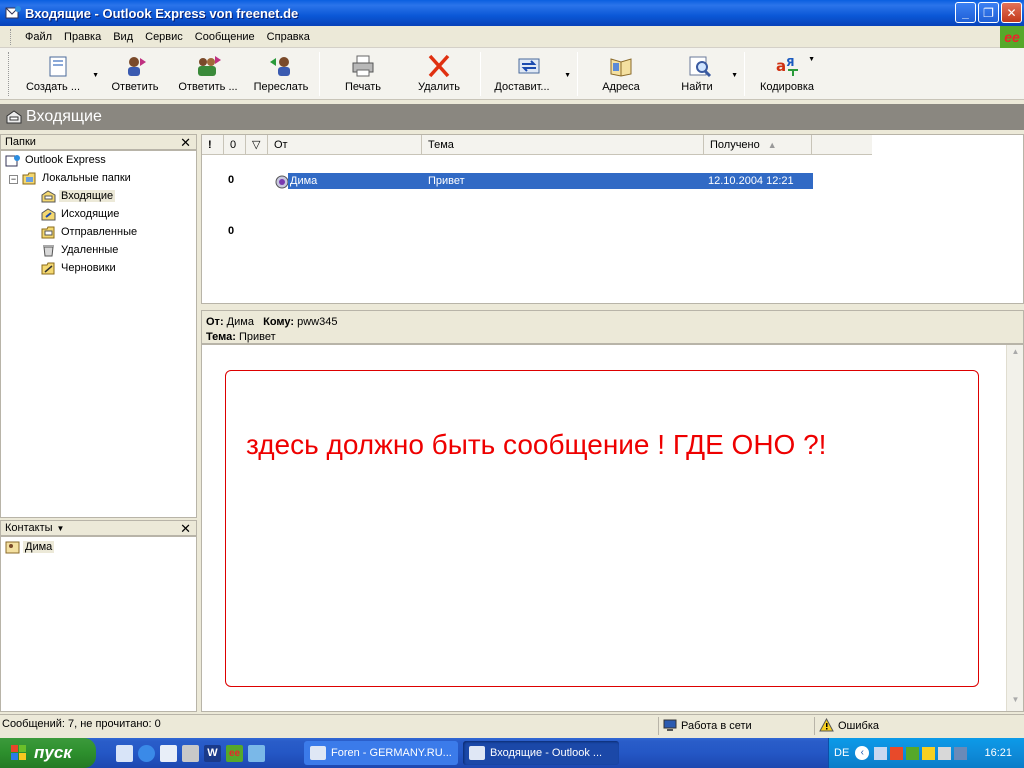 The image size is (1024, 768). What do you see at coordinates (78, 196) in the screenshot?
I see `tree-item-inbox: Входящие` at bounding box center [78, 196].